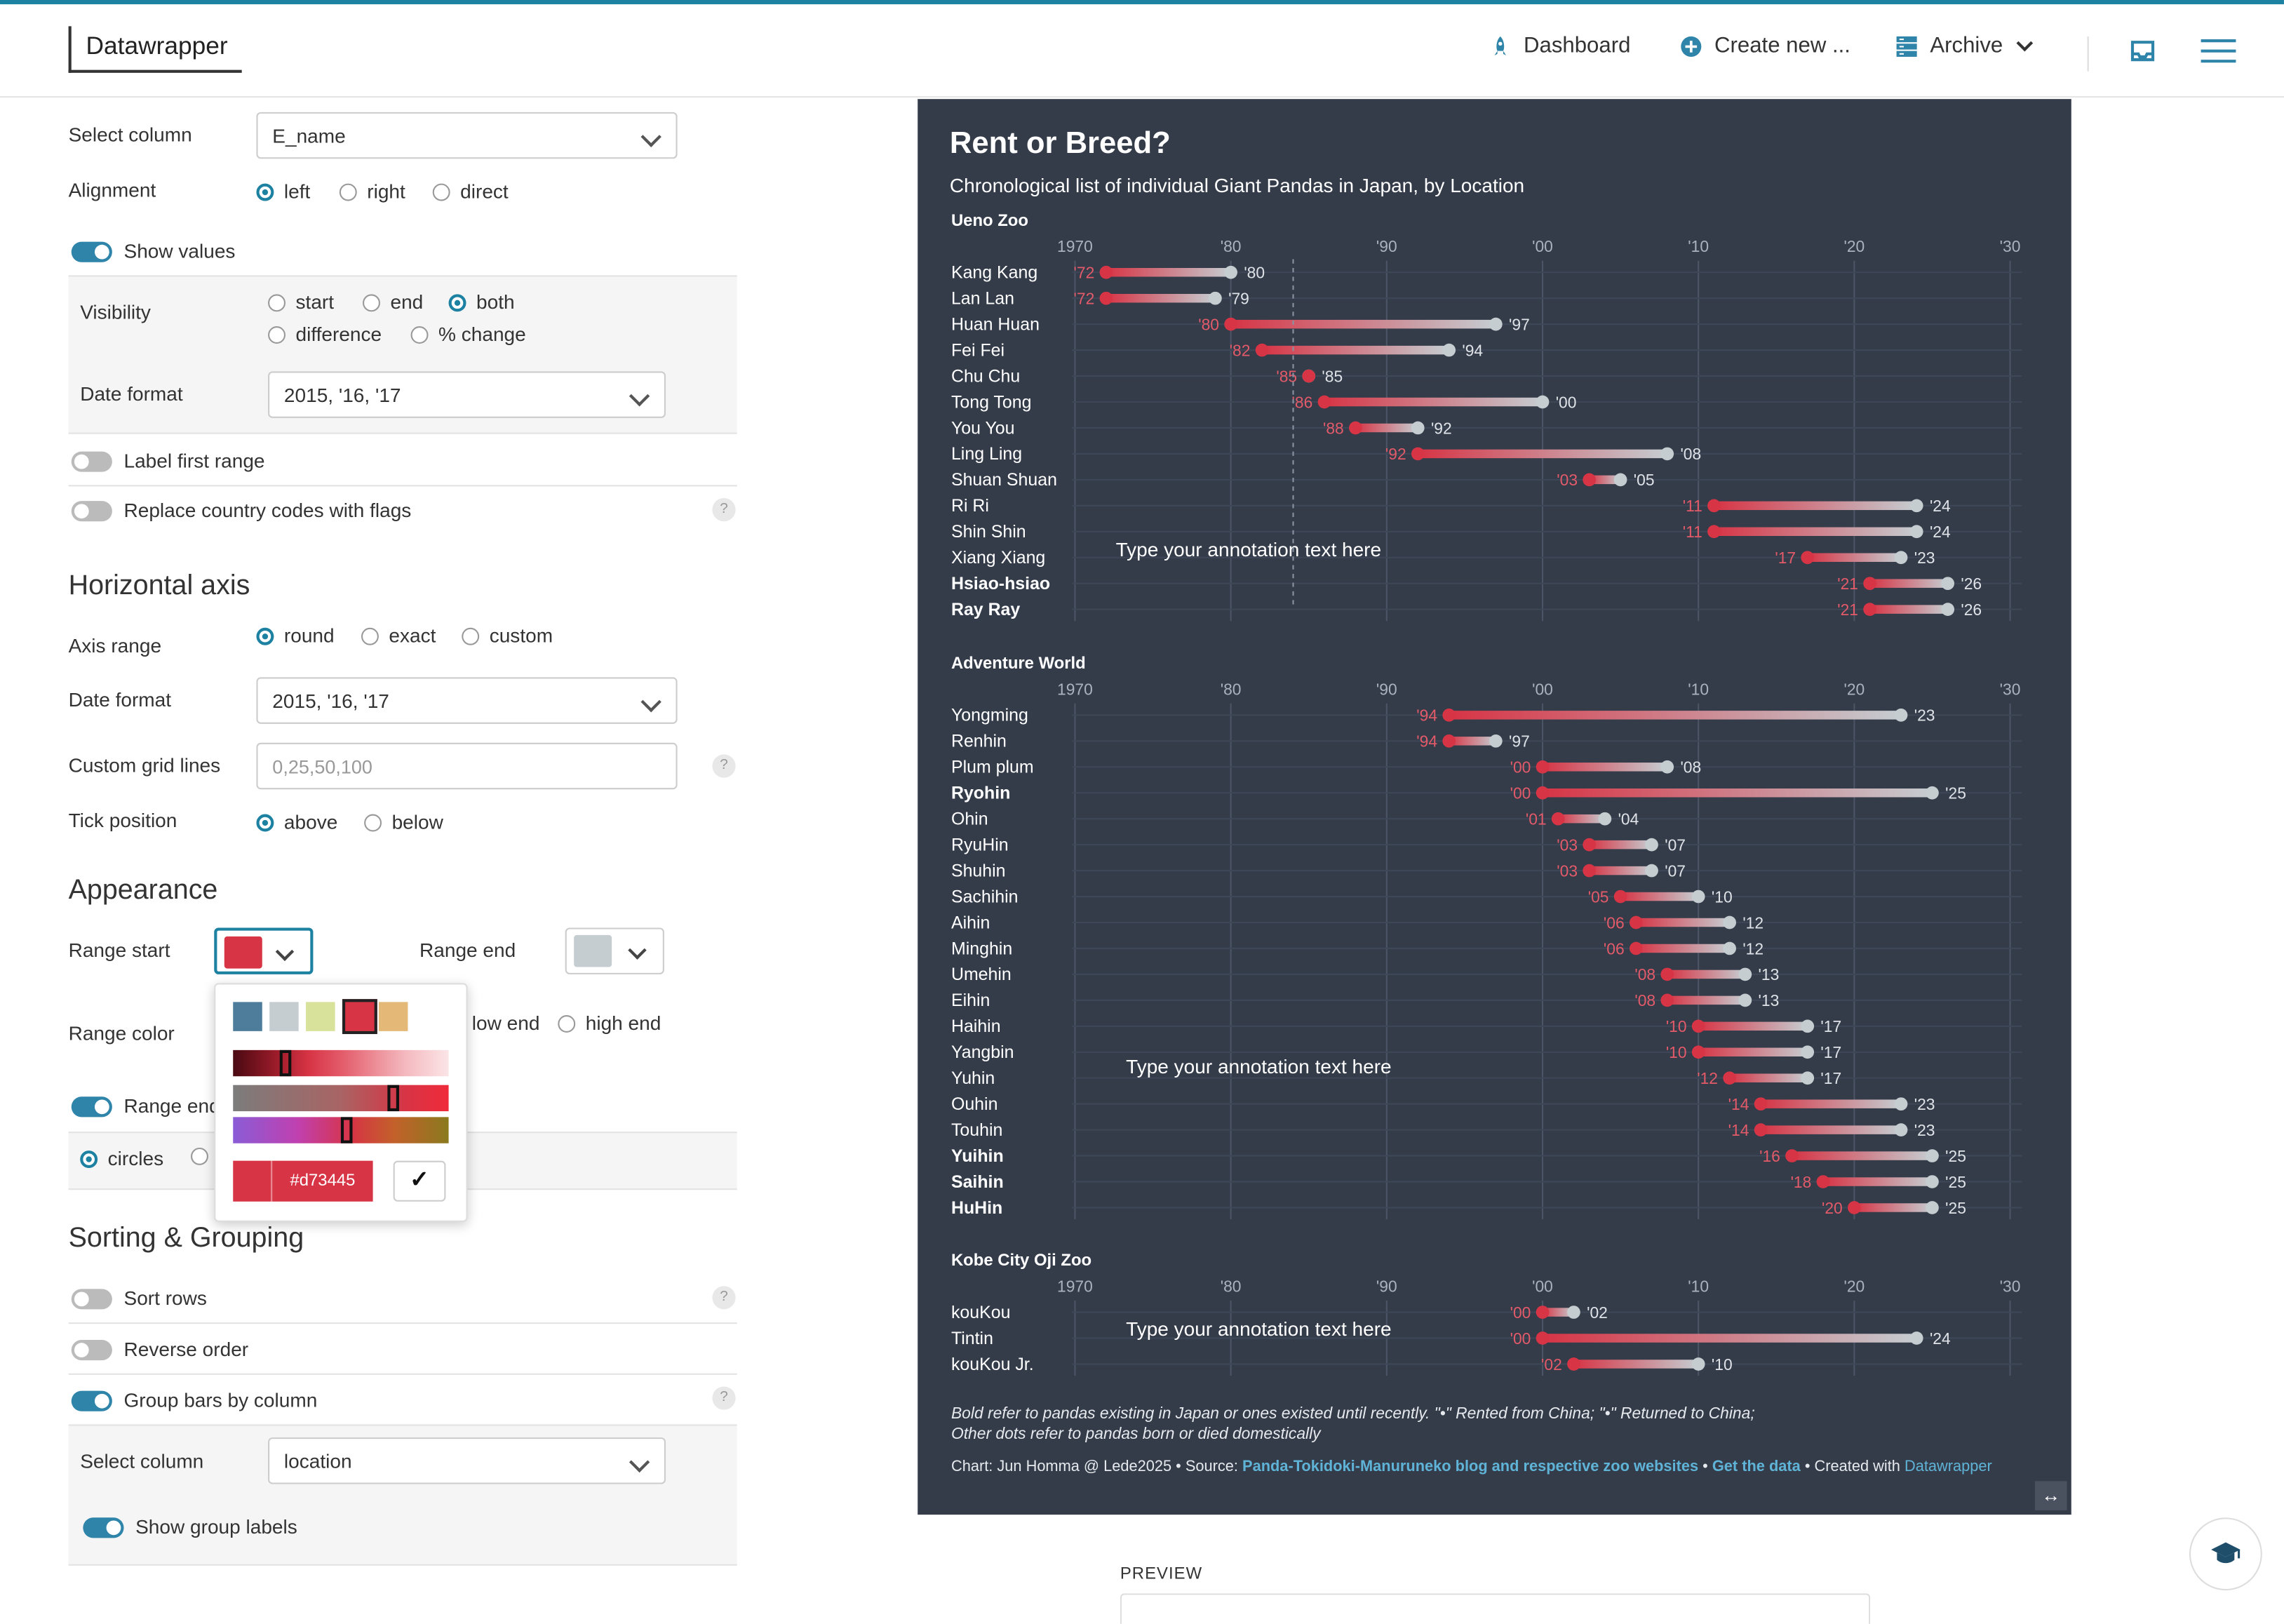 This screenshot has height=1624, width=2284. I want to click on nav-dashboard: Dashboard, so click(1559, 46).